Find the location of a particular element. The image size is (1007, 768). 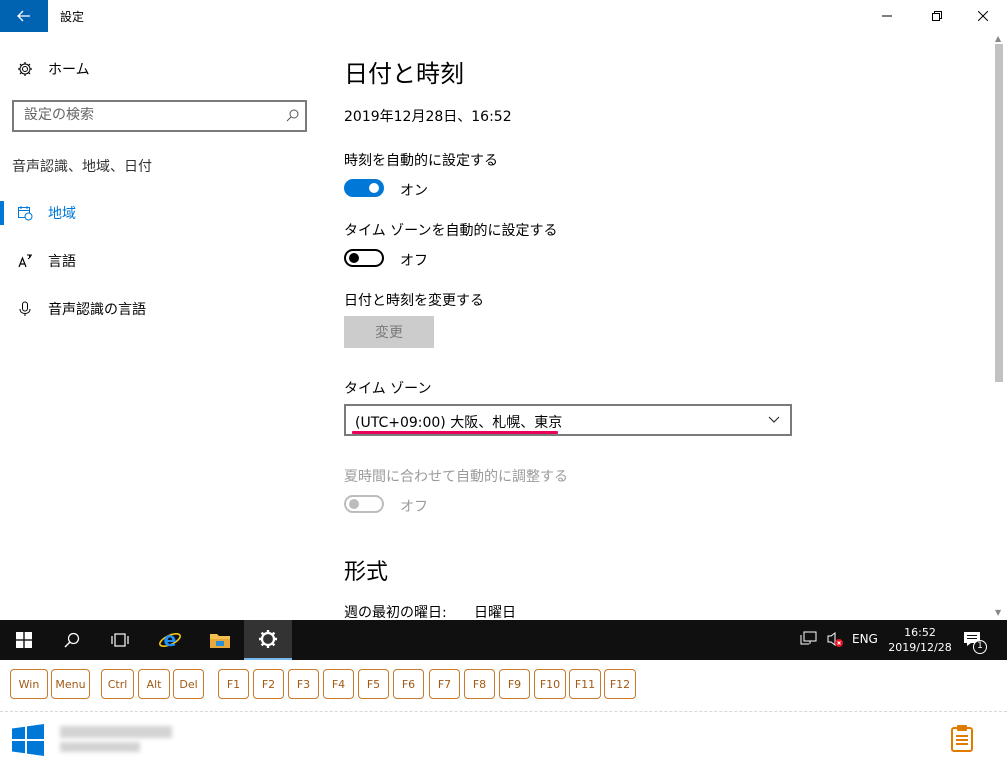

region-icon is located at coordinates (25, 213).